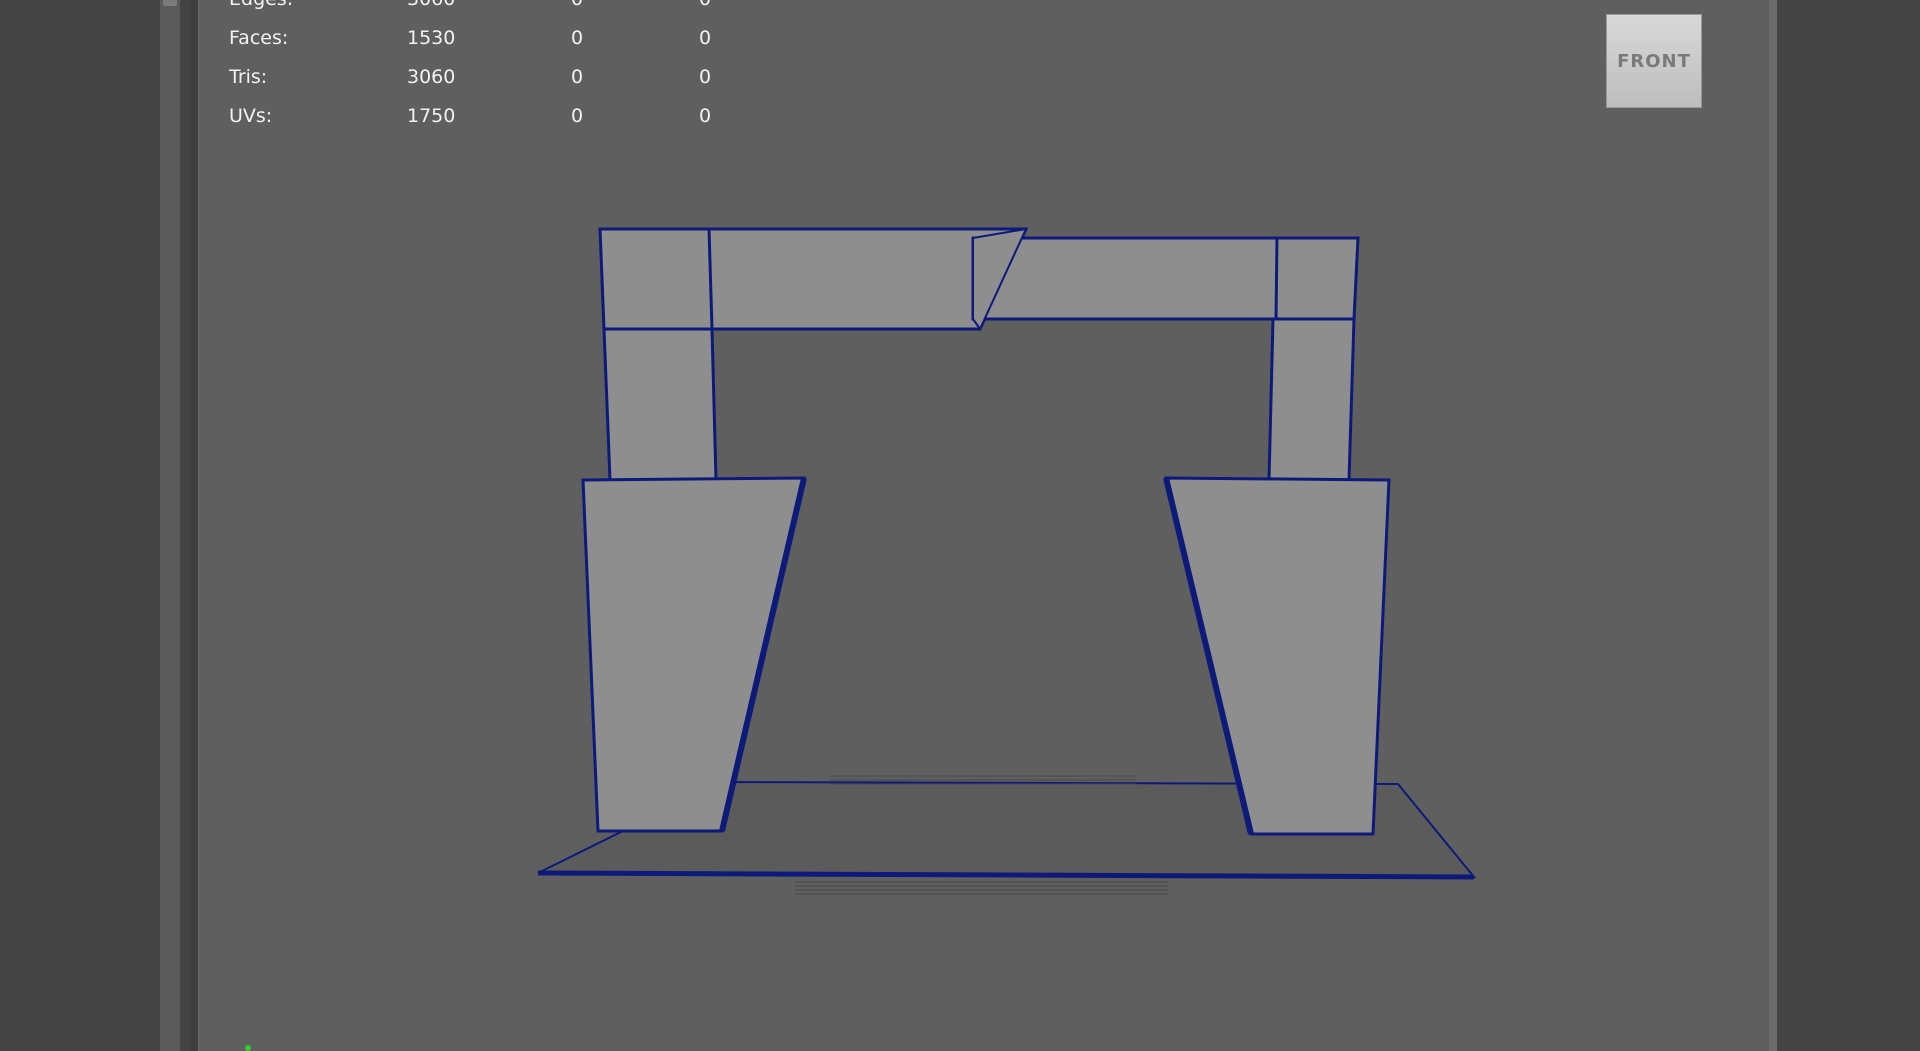 This screenshot has width=1920, height=1051. Describe the element at coordinates (1276, 278) in the screenshot. I see `beam-right-edge` at that location.